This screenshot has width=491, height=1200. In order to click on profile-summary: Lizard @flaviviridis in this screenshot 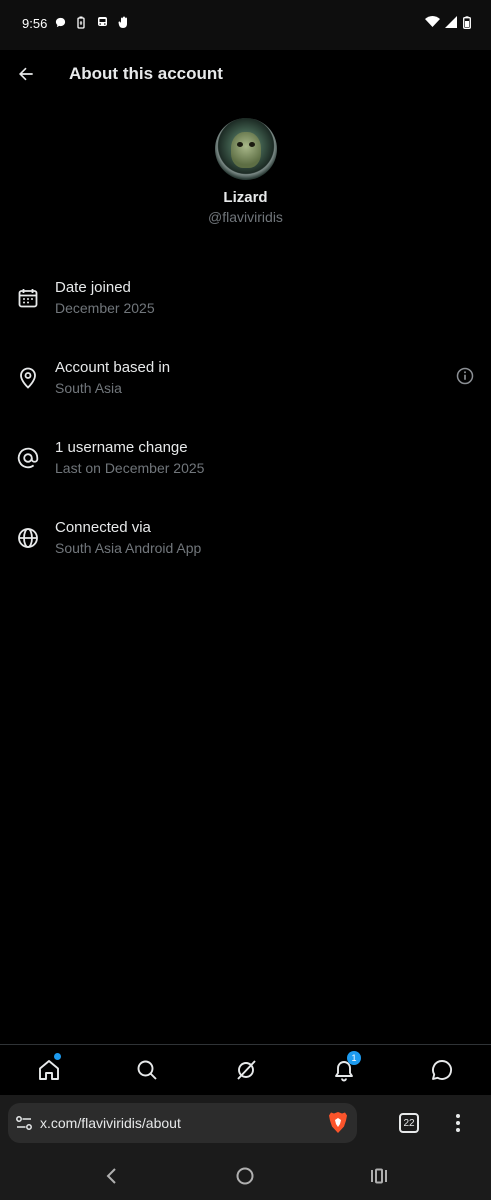, I will do `click(245, 171)`.